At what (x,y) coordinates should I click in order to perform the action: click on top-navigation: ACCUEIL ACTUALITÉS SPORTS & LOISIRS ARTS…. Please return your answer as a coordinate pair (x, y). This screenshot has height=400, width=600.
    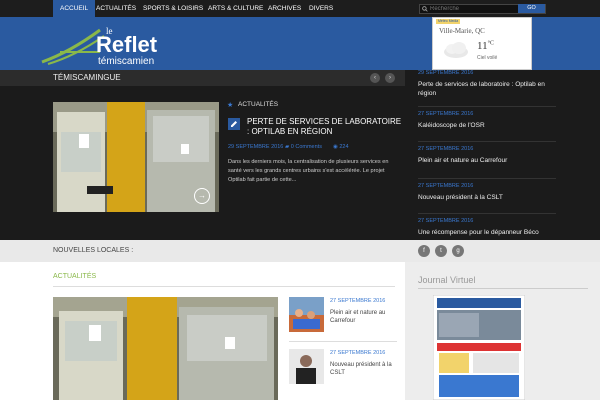
    Looking at the image, I should click on (300, 8).